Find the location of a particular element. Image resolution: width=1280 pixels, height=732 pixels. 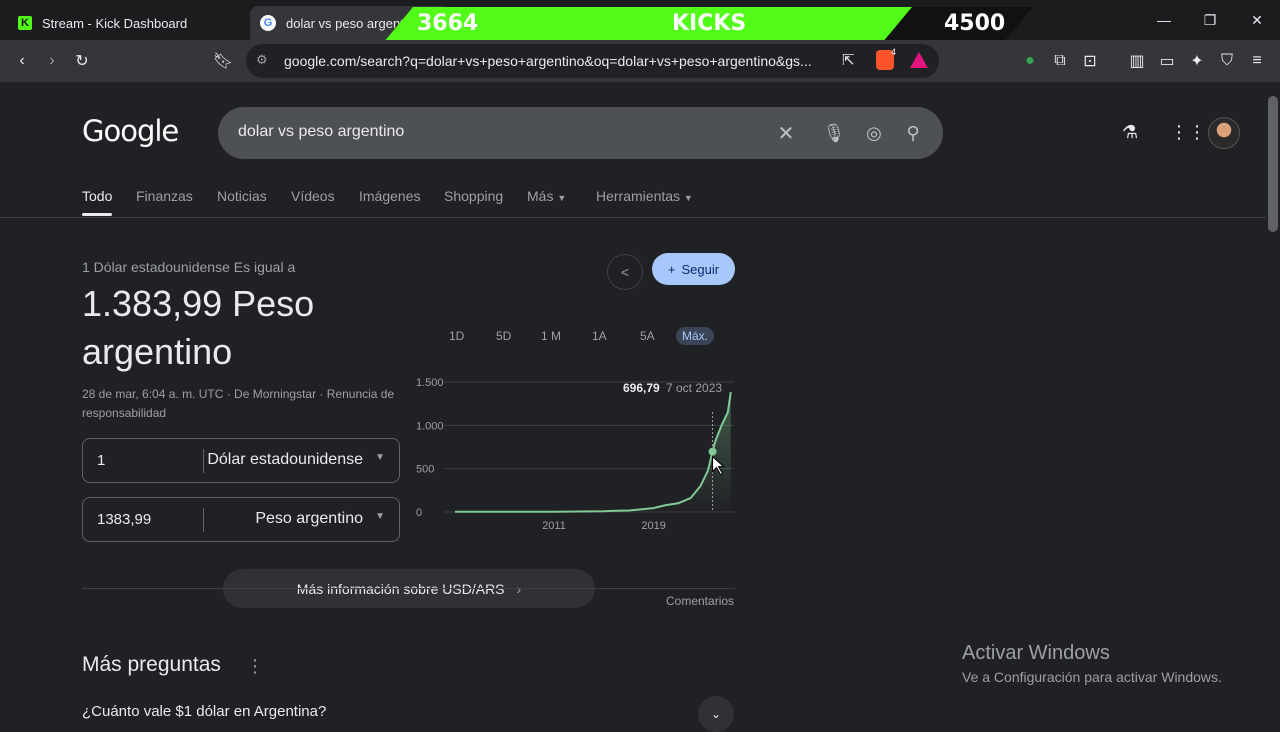

watermark-subtitle: Ve a Configuración para activar Windows. is located at coordinates (1092, 677).